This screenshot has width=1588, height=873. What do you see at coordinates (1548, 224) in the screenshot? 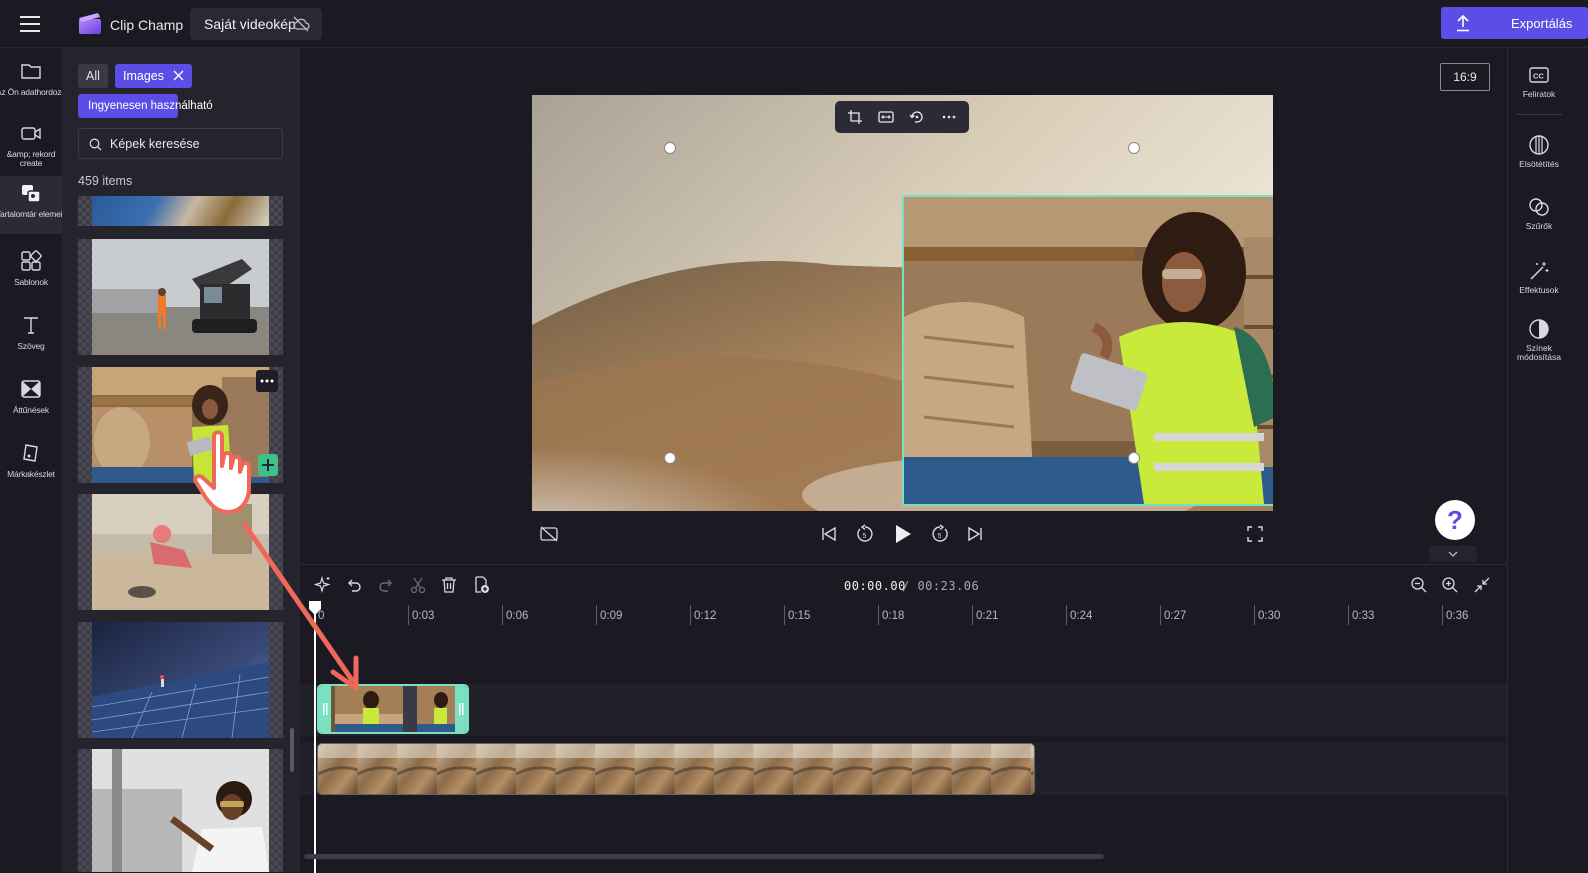
I see `sidebar-item-filters: Szűrők` at bounding box center [1548, 224].